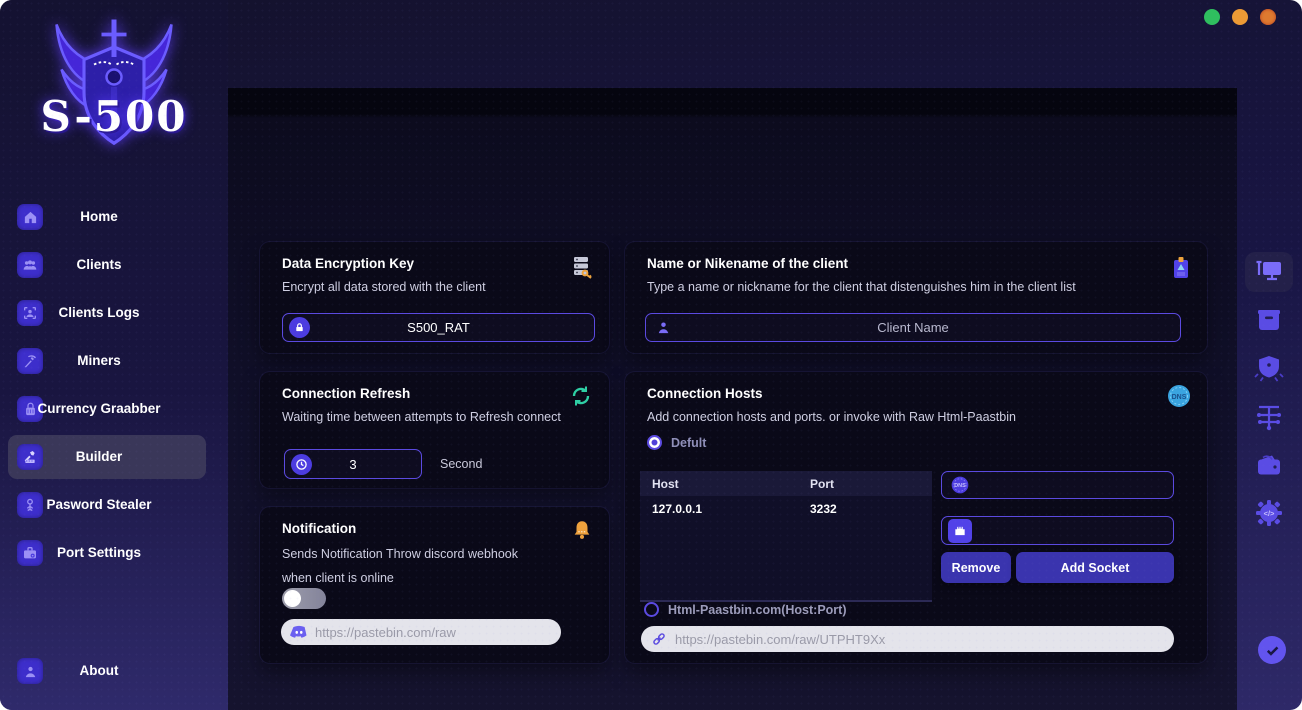 This screenshot has height=710, width=1302. What do you see at coordinates (304, 598) in the screenshot?
I see `webhook-toggle` at bounding box center [304, 598].